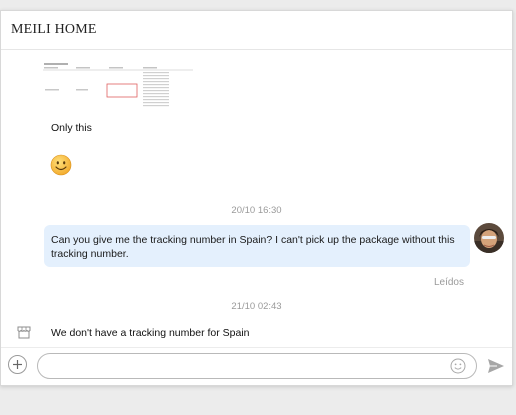 The width and height of the screenshot is (516, 415). What do you see at coordinates (54, 29) in the screenshot?
I see `chat-title: MEILI HOME` at bounding box center [54, 29].